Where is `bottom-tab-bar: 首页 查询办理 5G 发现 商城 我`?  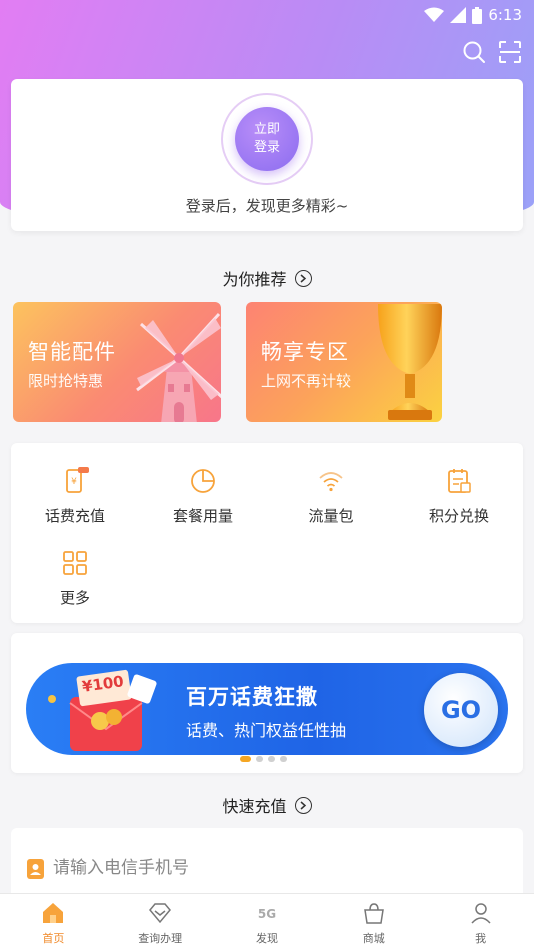 bottom-tab-bar: 首页 查询办理 5G 发现 商城 我 is located at coordinates (267, 921).